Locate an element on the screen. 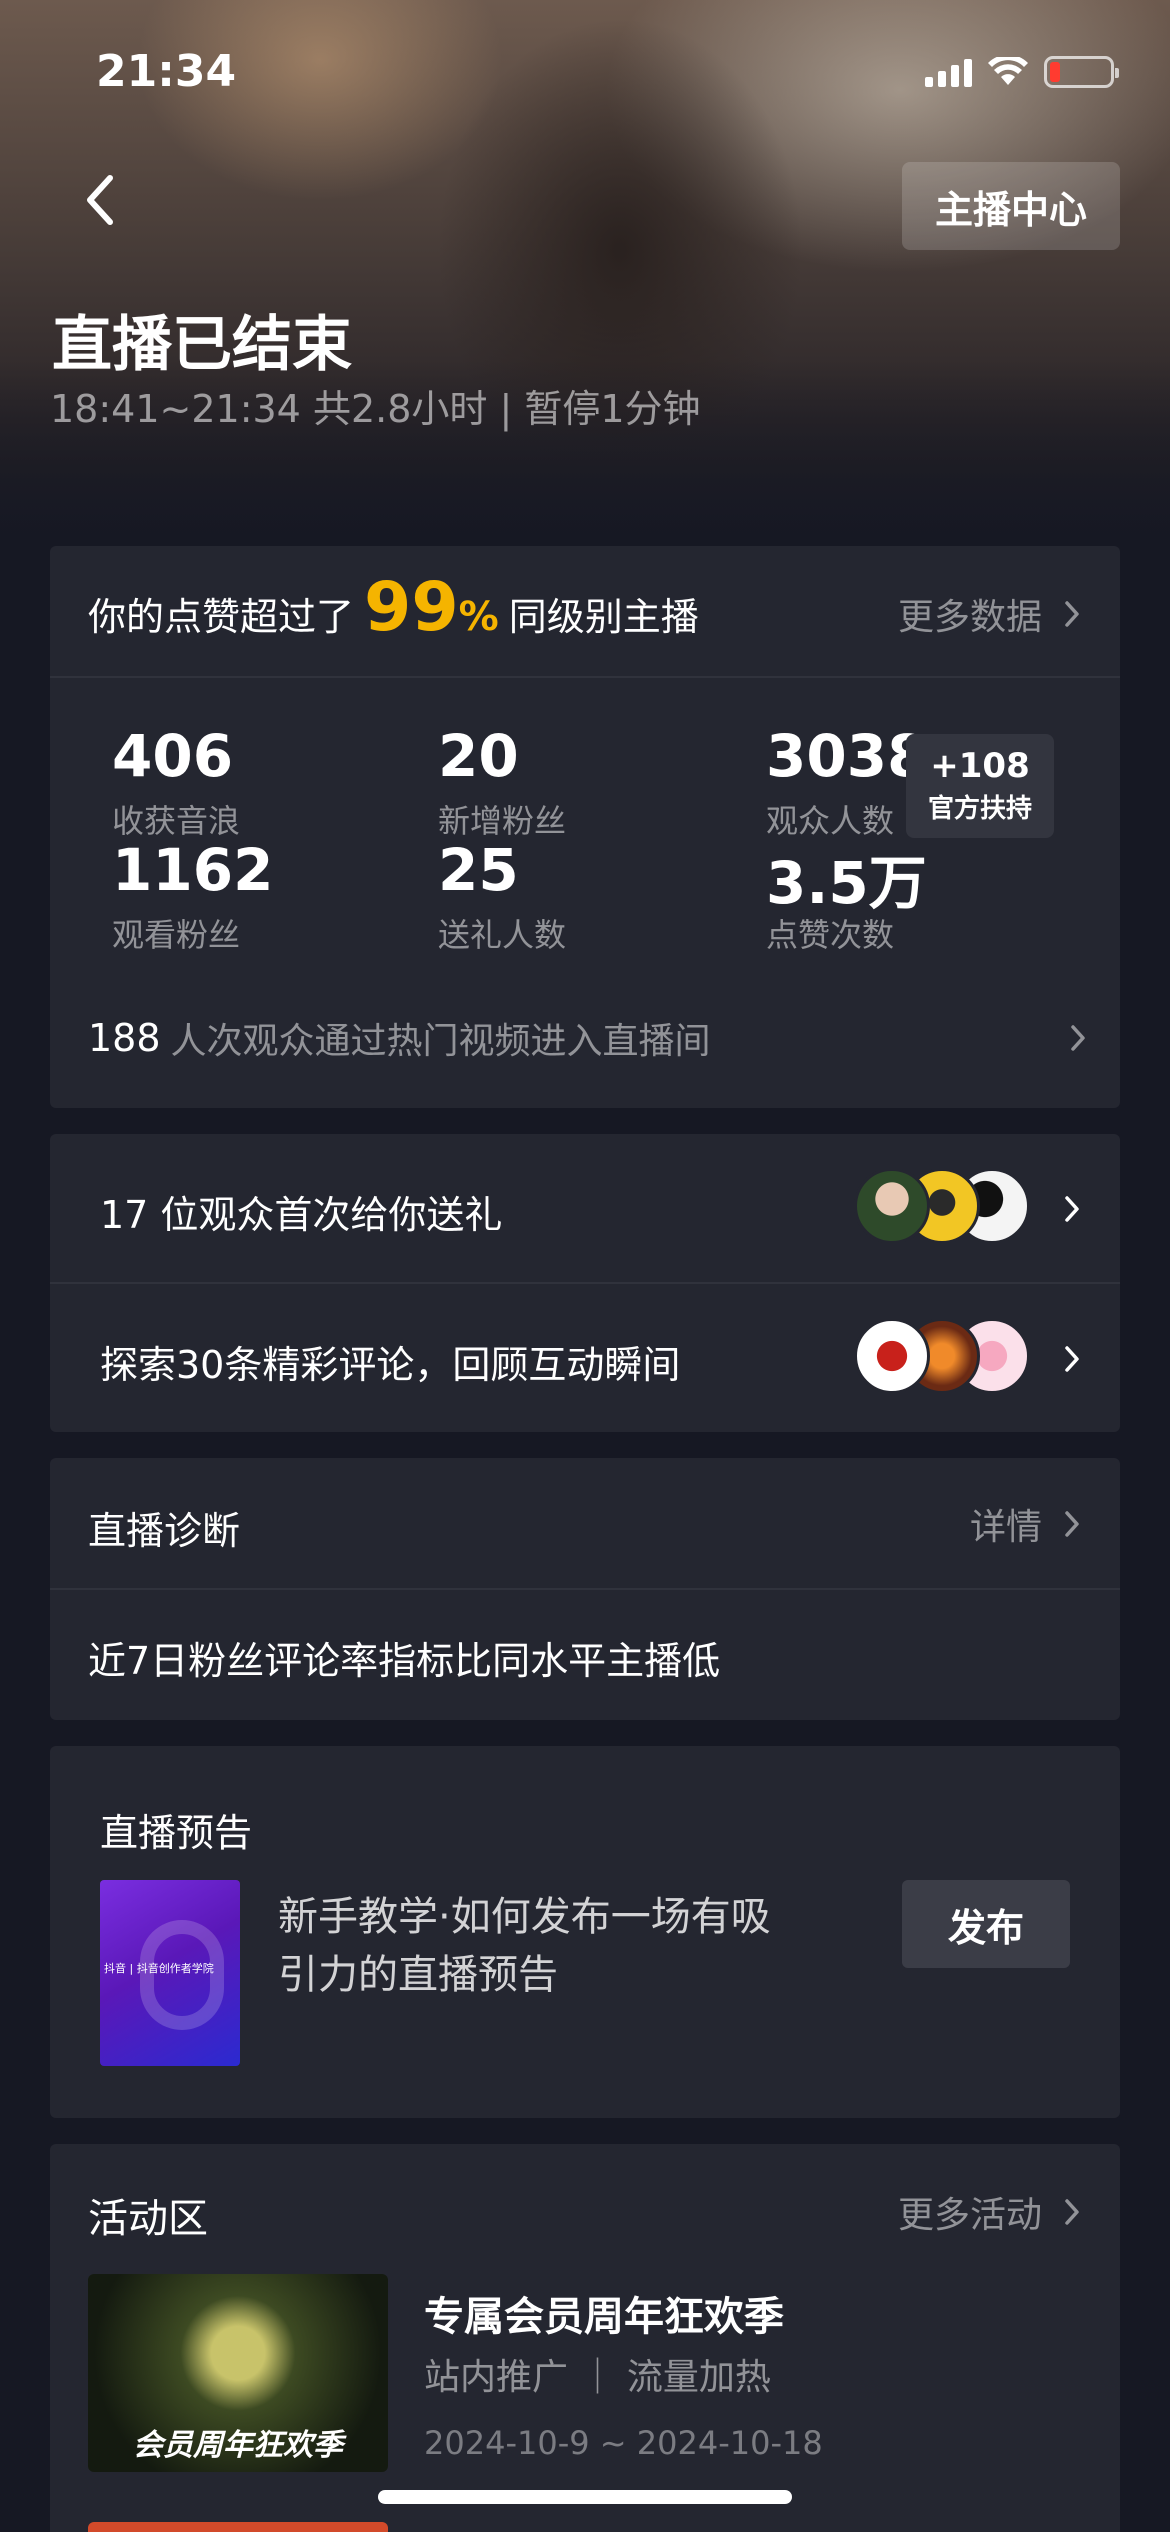 Image resolution: width=1170 pixels, height=2532 pixels. more-activities-link: 更多活动 is located at coordinates (990, 2212).